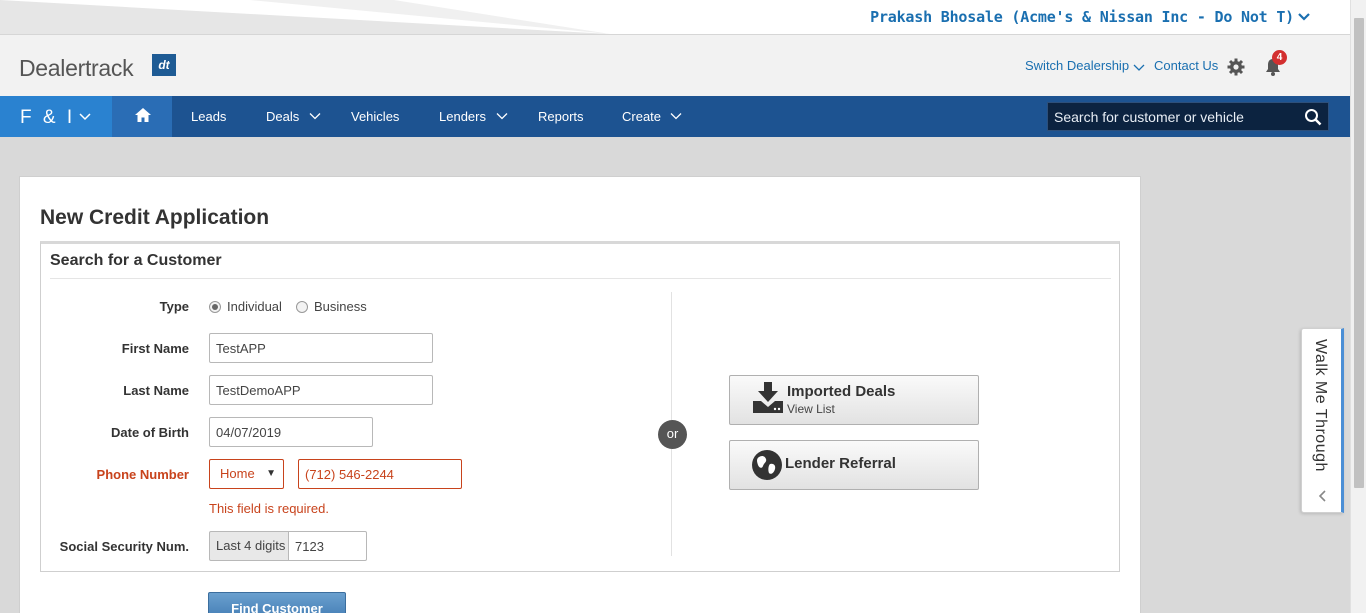 This screenshot has height=613, width=1366. I want to click on phone-number-field, so click(380, 474).